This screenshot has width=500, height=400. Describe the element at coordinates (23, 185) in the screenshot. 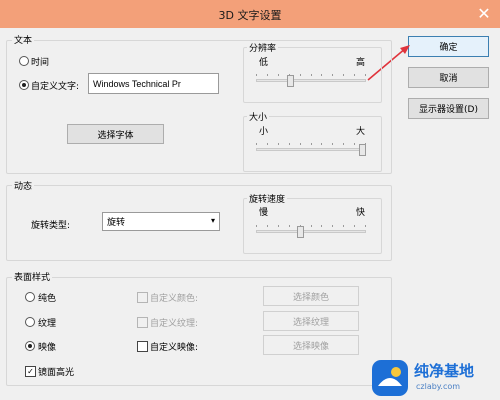

I see `motion-group-label: 动态` at that location.